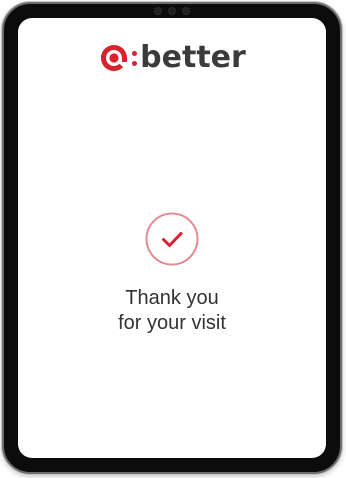 The image size is (346, 478). I want to click on brand-logo: better, so click(172, 58).